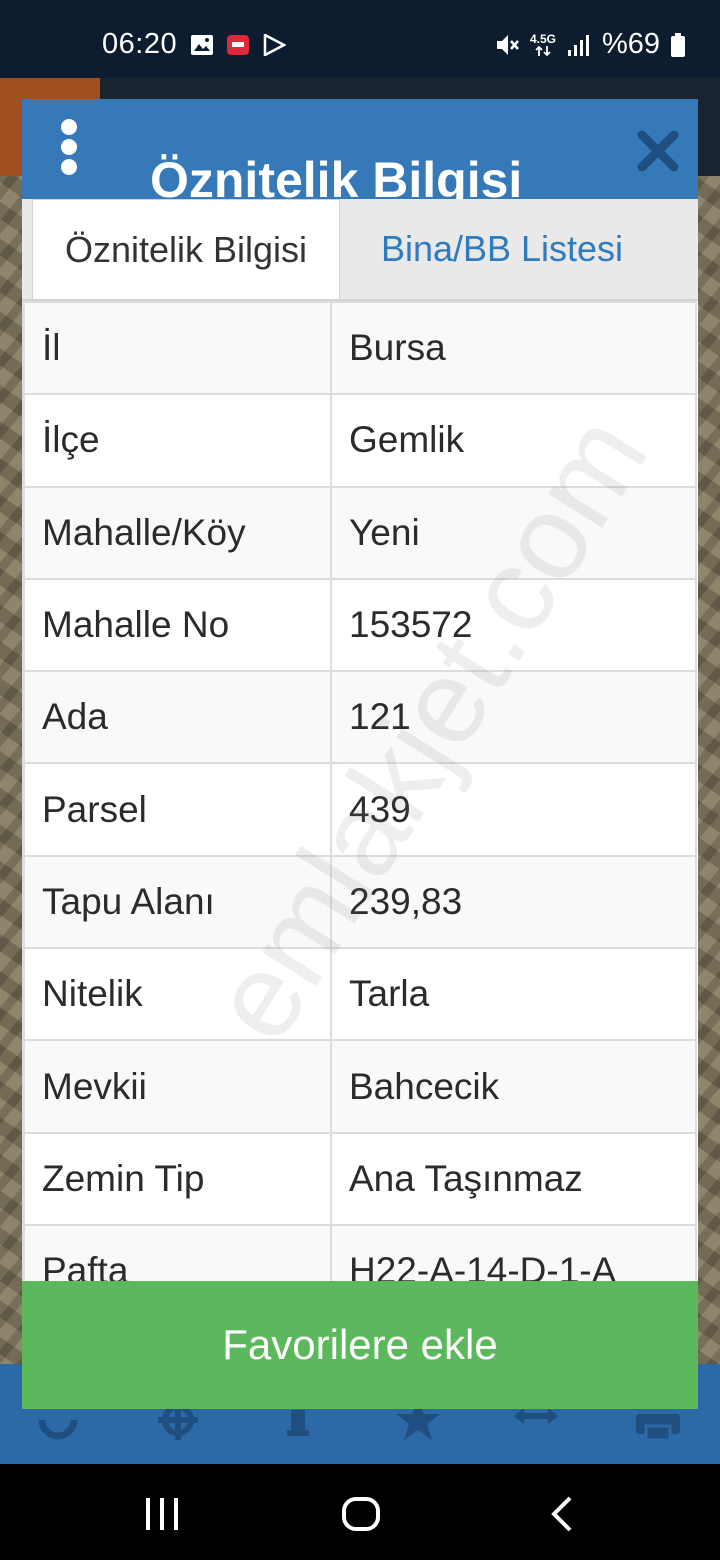 This screenshot has height=1560, width=720. What do you see at coordinates (513, 902) in the screenshot?
I see `attribute-value: 239,83` at bounding box center [513, 902].